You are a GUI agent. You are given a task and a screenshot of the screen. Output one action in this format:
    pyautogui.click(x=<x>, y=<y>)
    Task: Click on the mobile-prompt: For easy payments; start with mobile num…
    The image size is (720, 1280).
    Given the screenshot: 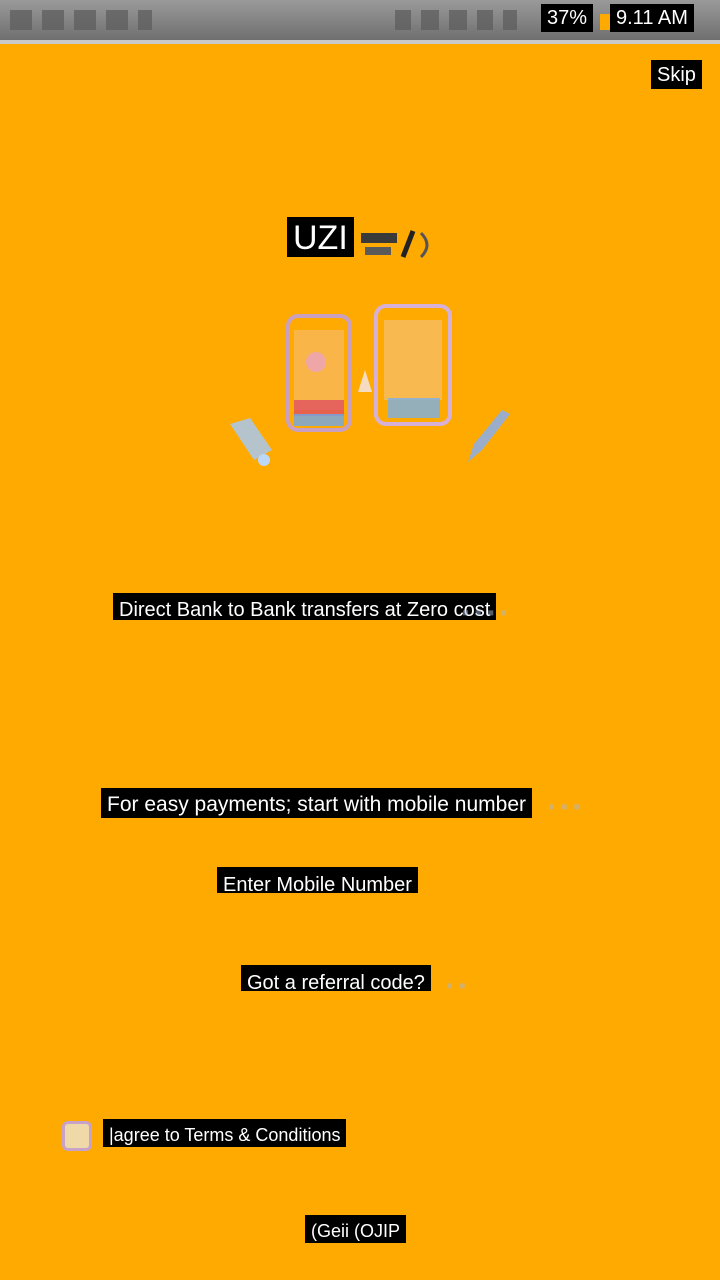 What is the action you would take?
    pyautogui.click(x=316, y=803)
    